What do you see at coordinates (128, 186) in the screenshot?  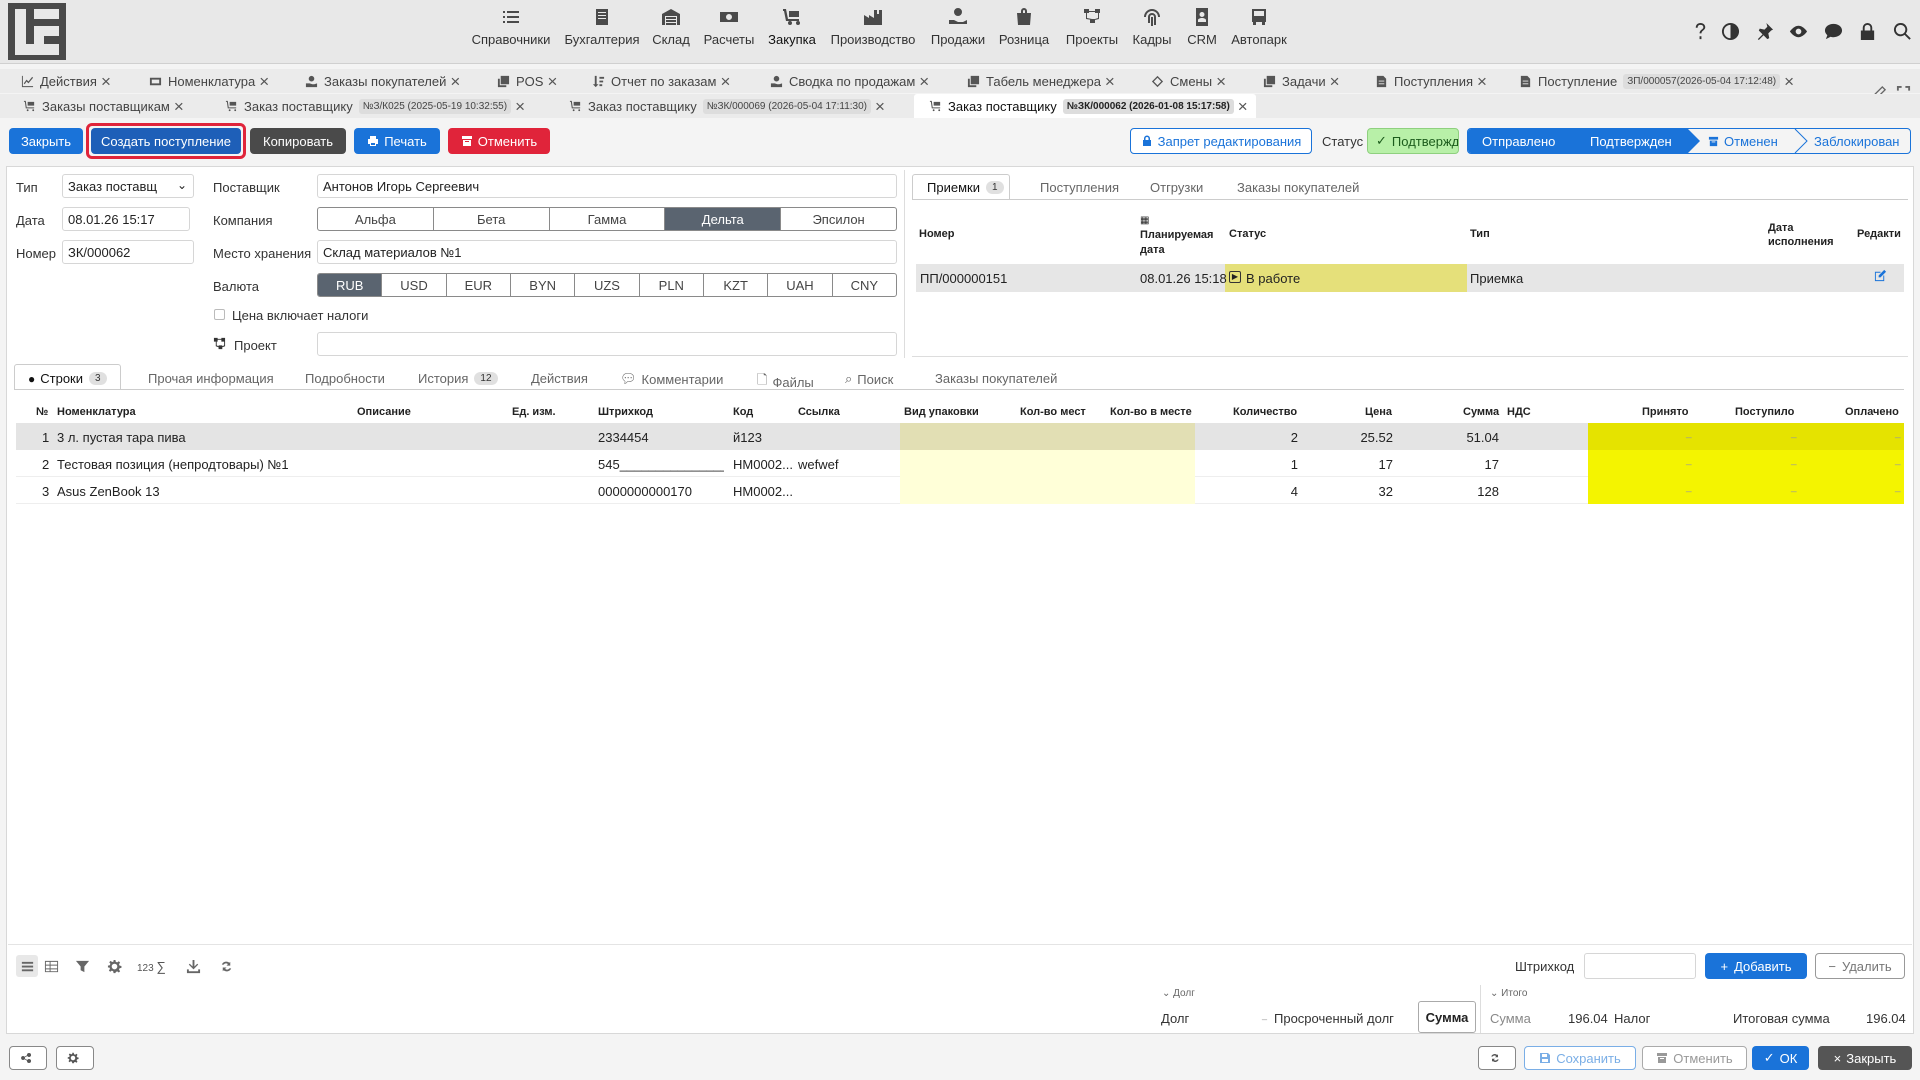 I see `type-select: Заказ поставщ ⌄` at bounding box center [128, 186].